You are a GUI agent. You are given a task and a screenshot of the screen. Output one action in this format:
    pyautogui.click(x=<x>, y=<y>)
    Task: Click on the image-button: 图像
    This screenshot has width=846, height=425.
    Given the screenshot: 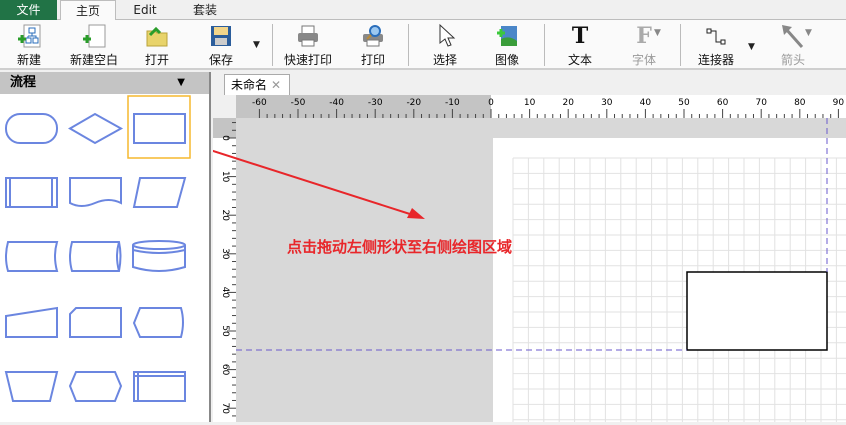 What is the action you would take?
    pyautogui.click(x=507, y=45)
    